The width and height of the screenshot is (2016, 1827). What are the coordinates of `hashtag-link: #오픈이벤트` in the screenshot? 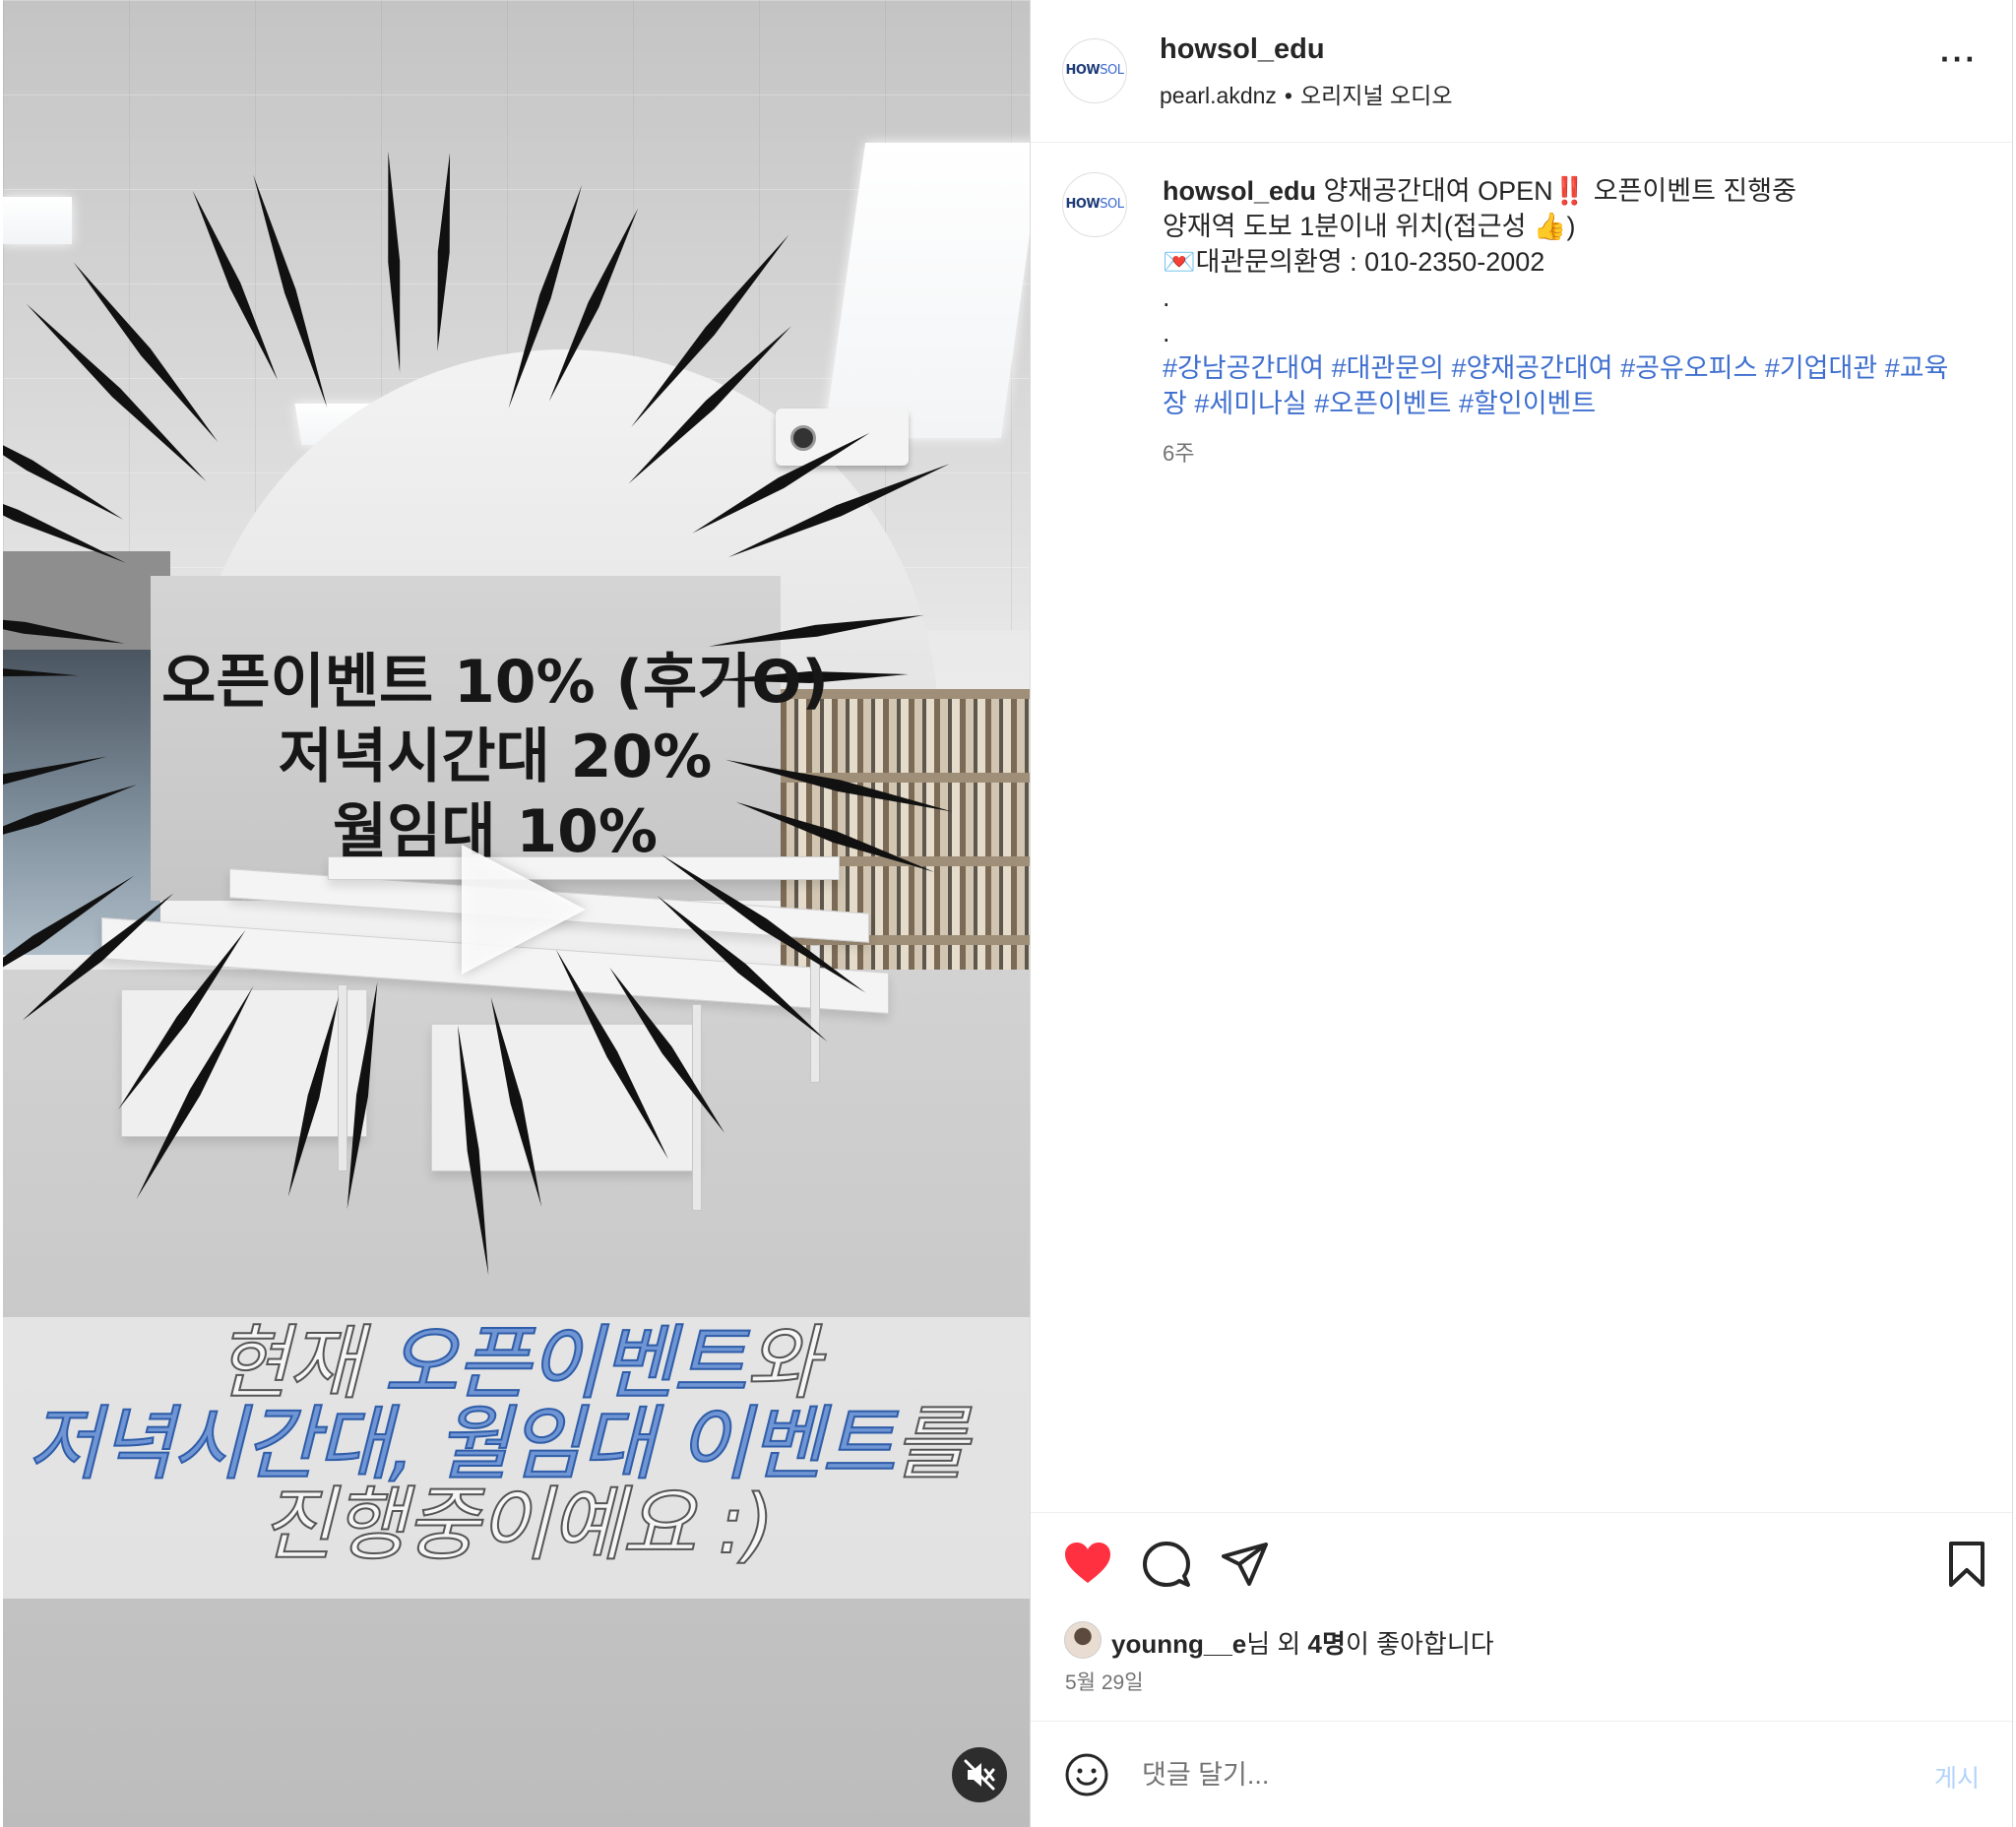 It's located at (1382, 403).